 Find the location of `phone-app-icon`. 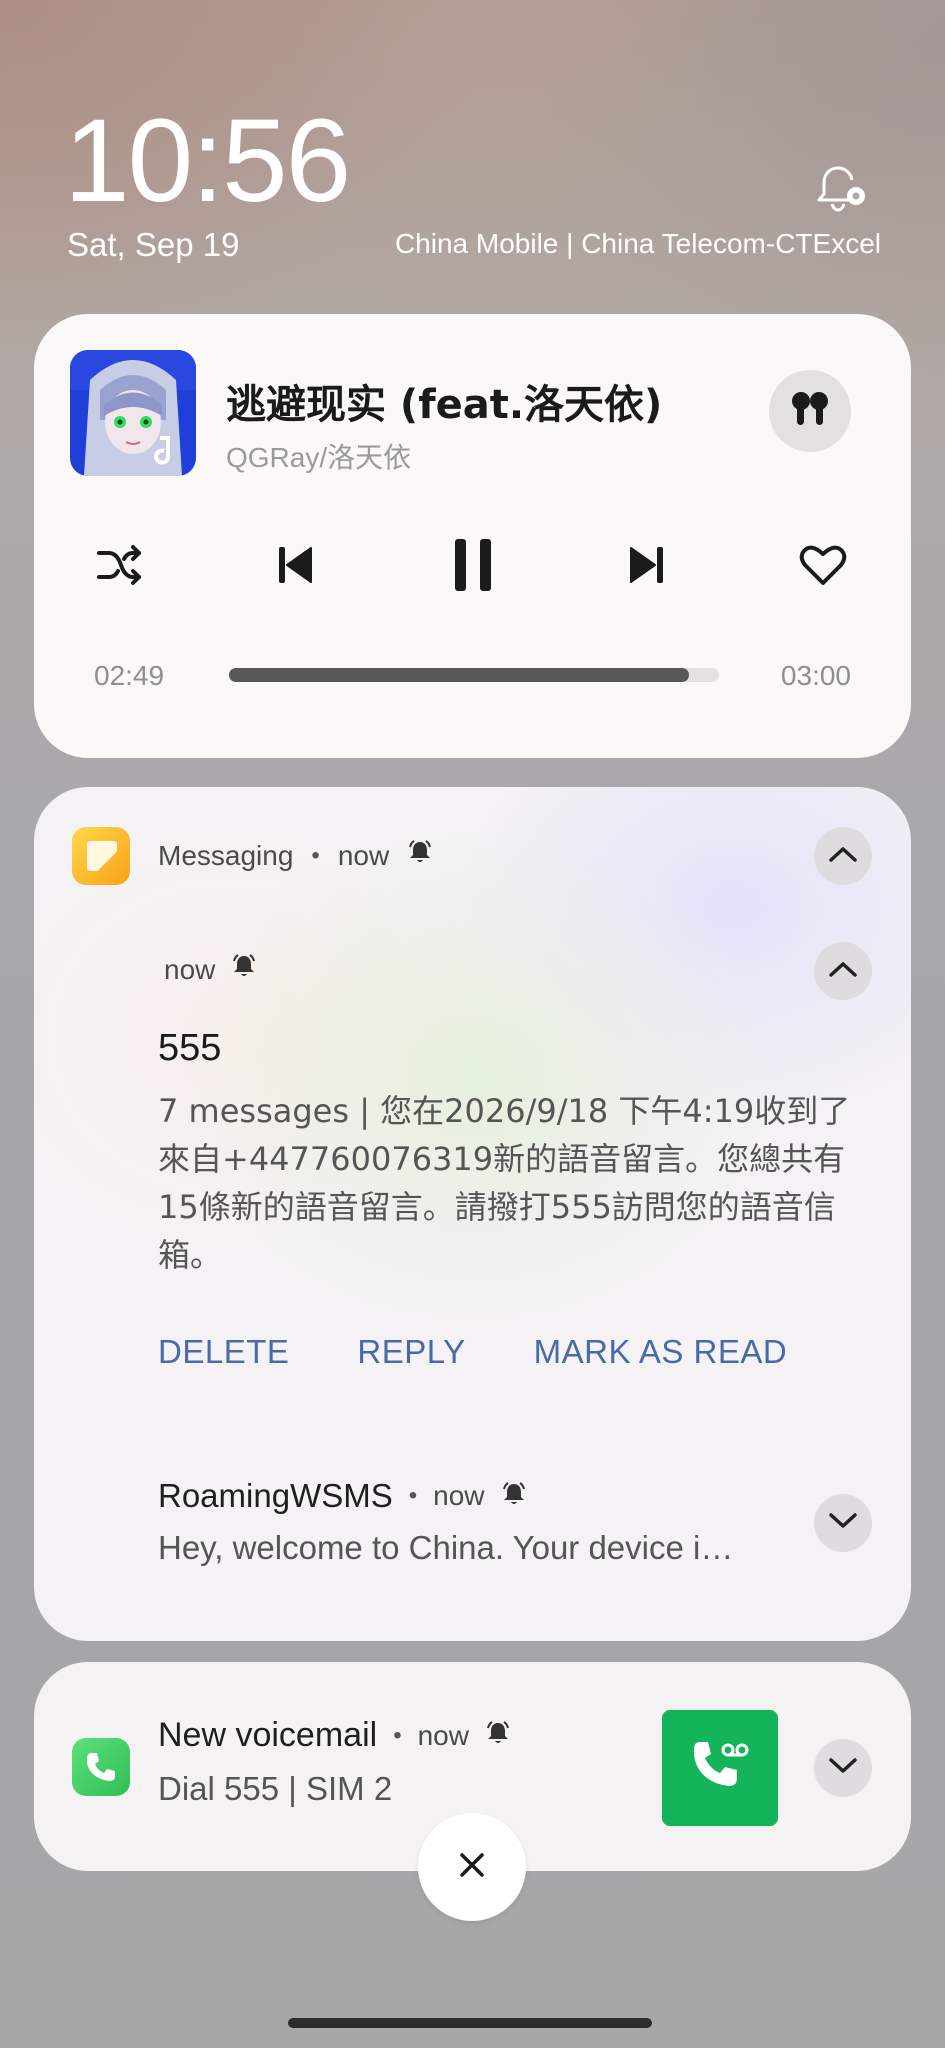

phone-app-icon is located at coordinates (101, 1767).